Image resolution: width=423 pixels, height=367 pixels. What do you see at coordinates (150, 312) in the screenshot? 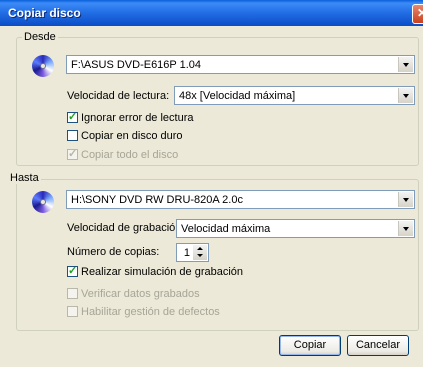
I see `defects-label: Habilitar gestión de defectos` at bounding box center [150, 312].